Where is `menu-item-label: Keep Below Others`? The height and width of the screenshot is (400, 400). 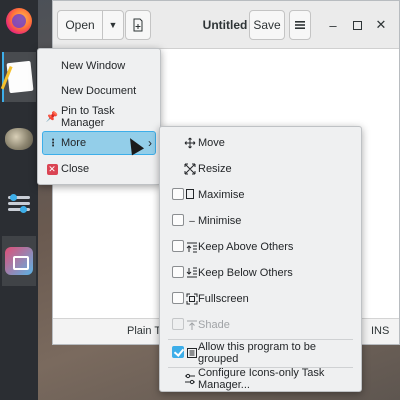 menu-item-label: Keep Below Others is located at coordinates (245, 273).